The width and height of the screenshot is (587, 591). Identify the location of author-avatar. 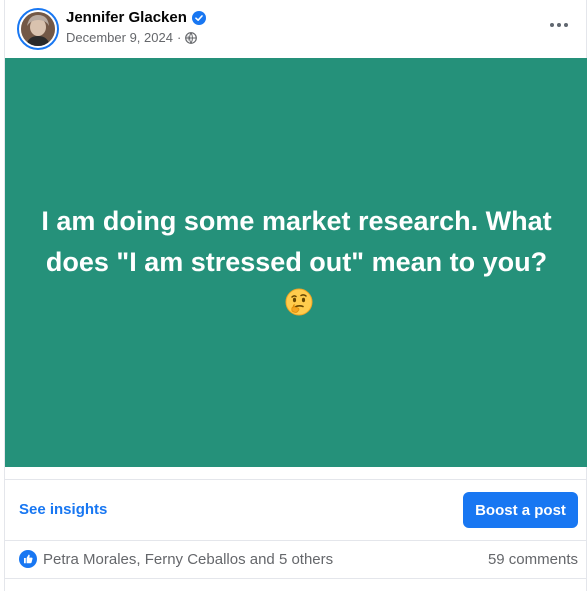
(38, 29).